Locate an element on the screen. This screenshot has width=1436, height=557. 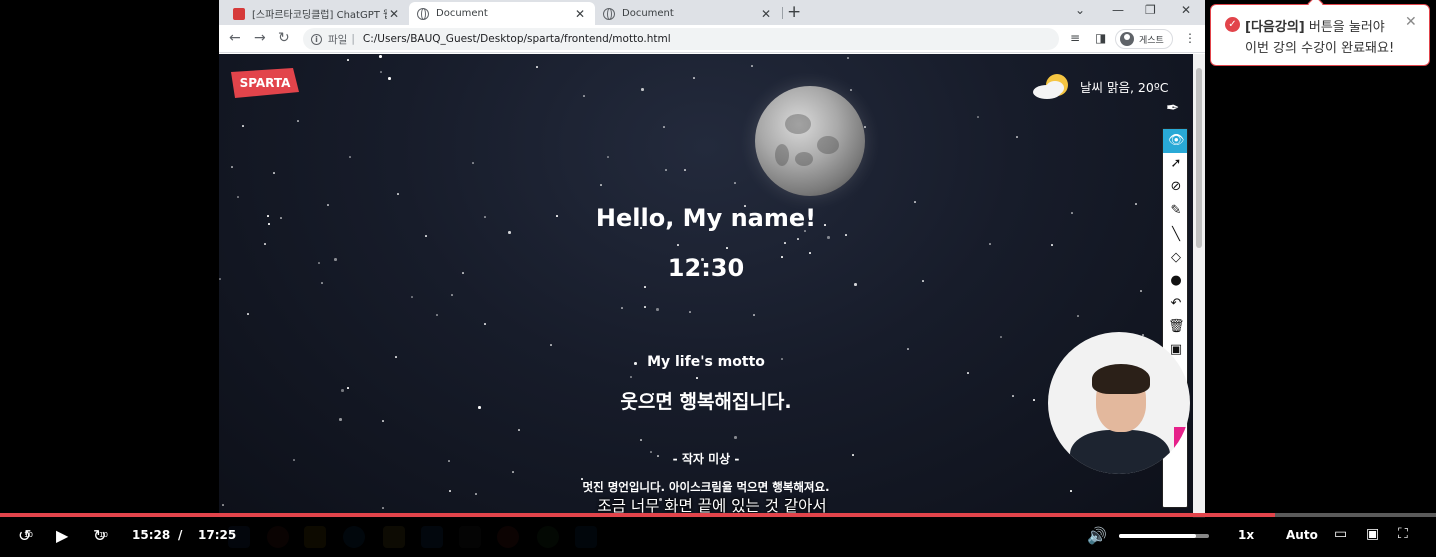
motto-author: - 작자 미상 - is located at coordinates (706, 459).